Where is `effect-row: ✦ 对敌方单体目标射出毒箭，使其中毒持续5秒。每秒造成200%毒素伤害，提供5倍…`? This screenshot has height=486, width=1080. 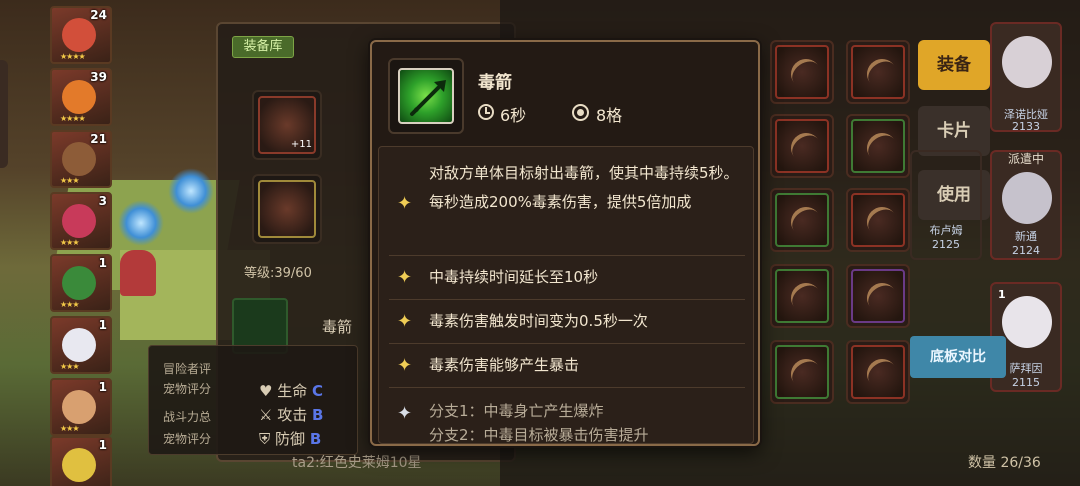 effect-row: ✦ 对敌方单体目标射出毒箭，使其中毒持续5秒。每秒造成200%毒素伤害，提供5倍… is located at coordinates (568, 189).